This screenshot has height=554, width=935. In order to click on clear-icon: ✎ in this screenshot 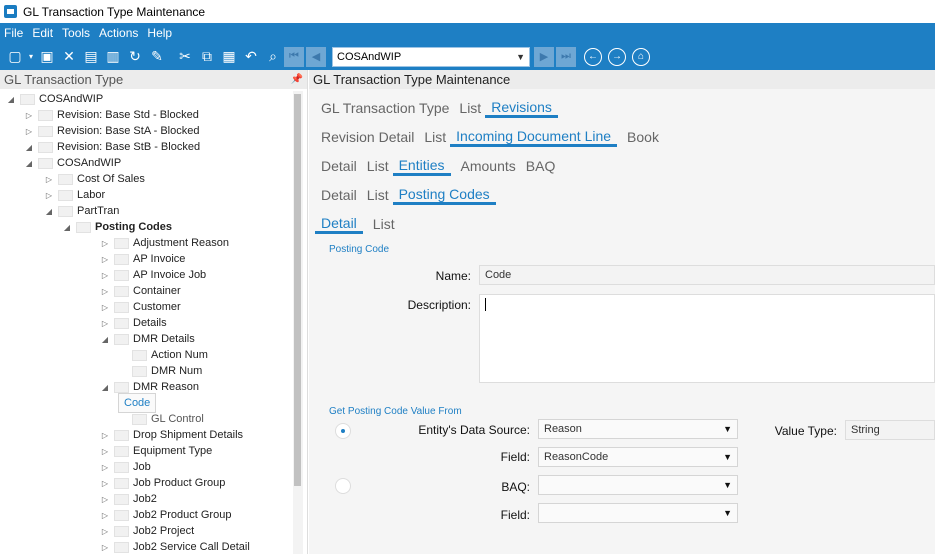, I will do `click(157, 57)`.